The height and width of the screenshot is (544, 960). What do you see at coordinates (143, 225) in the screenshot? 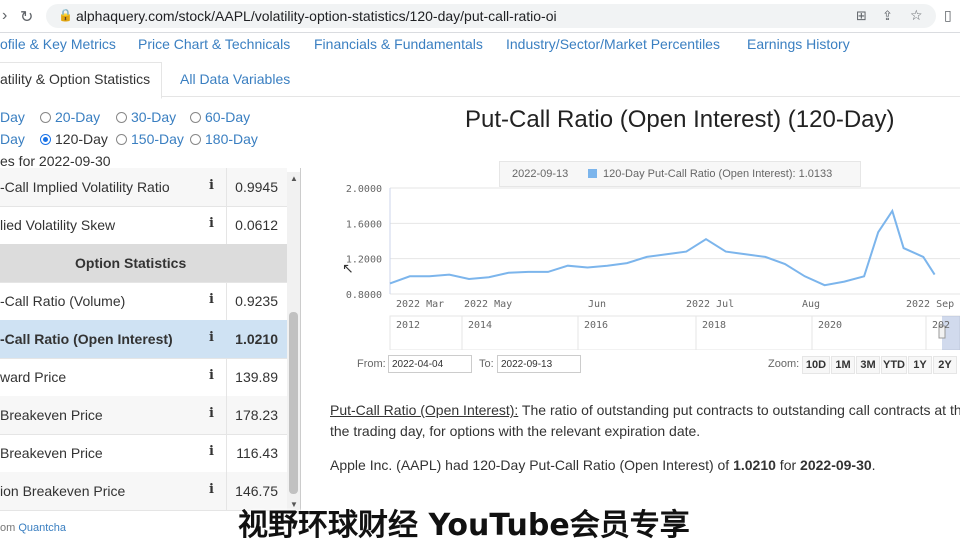
I see `table-row: lied Volatility Skew i 0.0612` at bounding box center [143, 225].